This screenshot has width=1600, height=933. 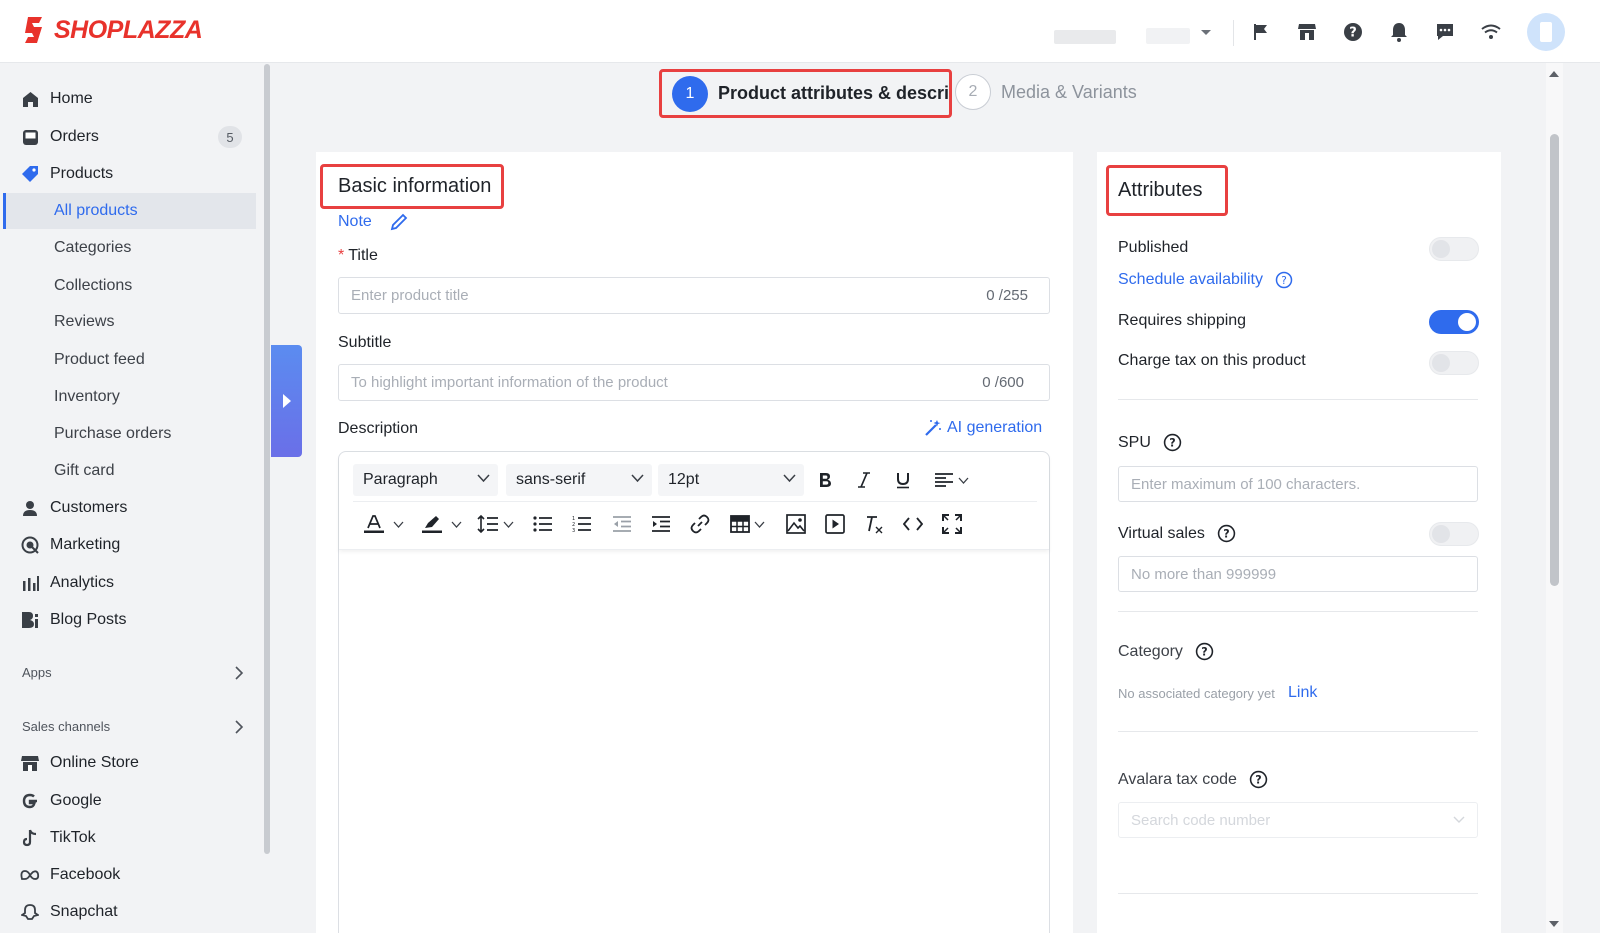 I want to click on title-input: Enter product title 0 /255, so click(x=694, y=295).